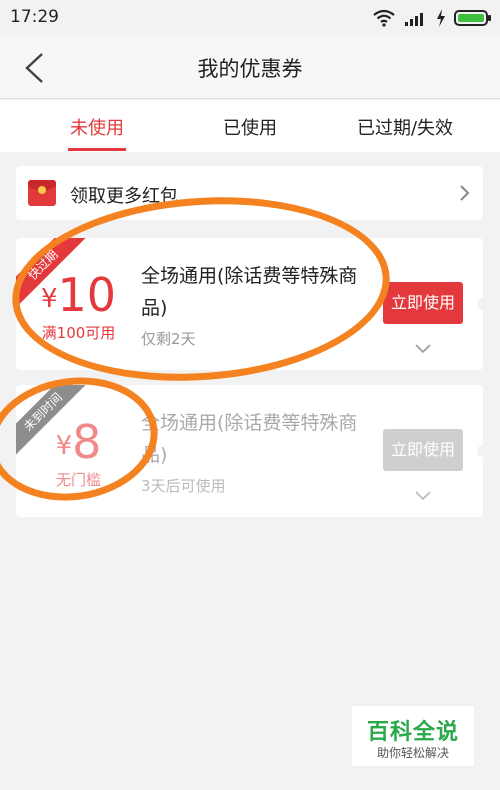 The height and width of the screenshot is (790, 500). Describe the element at coordinates (250, 18) in the screenshot. I see `status-bar: 17:29` at that location.